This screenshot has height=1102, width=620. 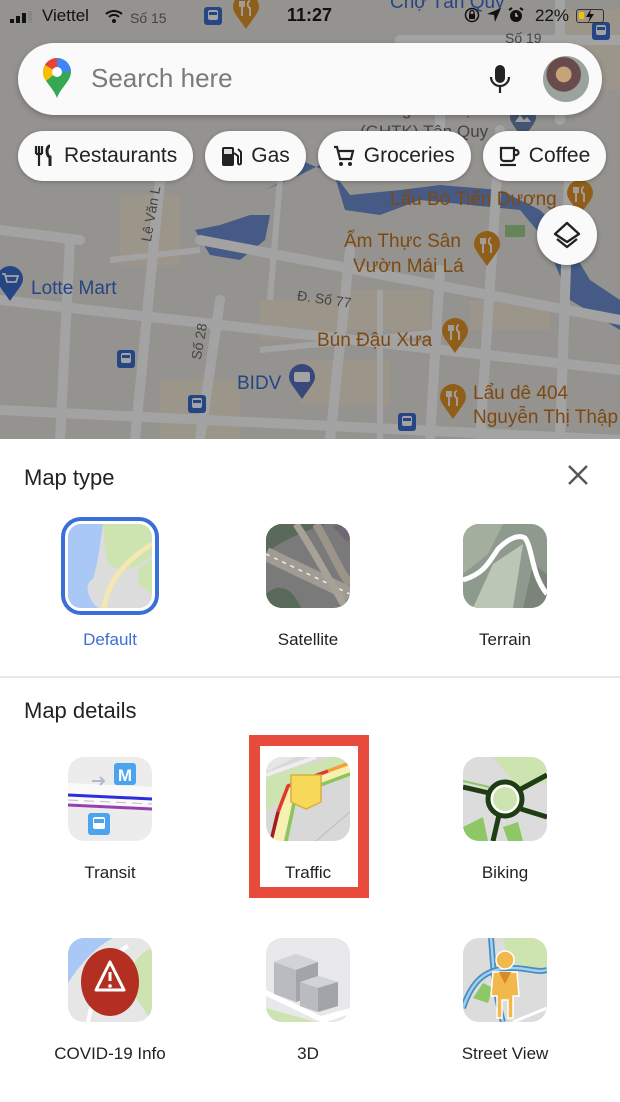 What do you see at coordinates (232, 156) in the screenshot?
I see `gas-pump-icon` at bounding box center [232, 156].